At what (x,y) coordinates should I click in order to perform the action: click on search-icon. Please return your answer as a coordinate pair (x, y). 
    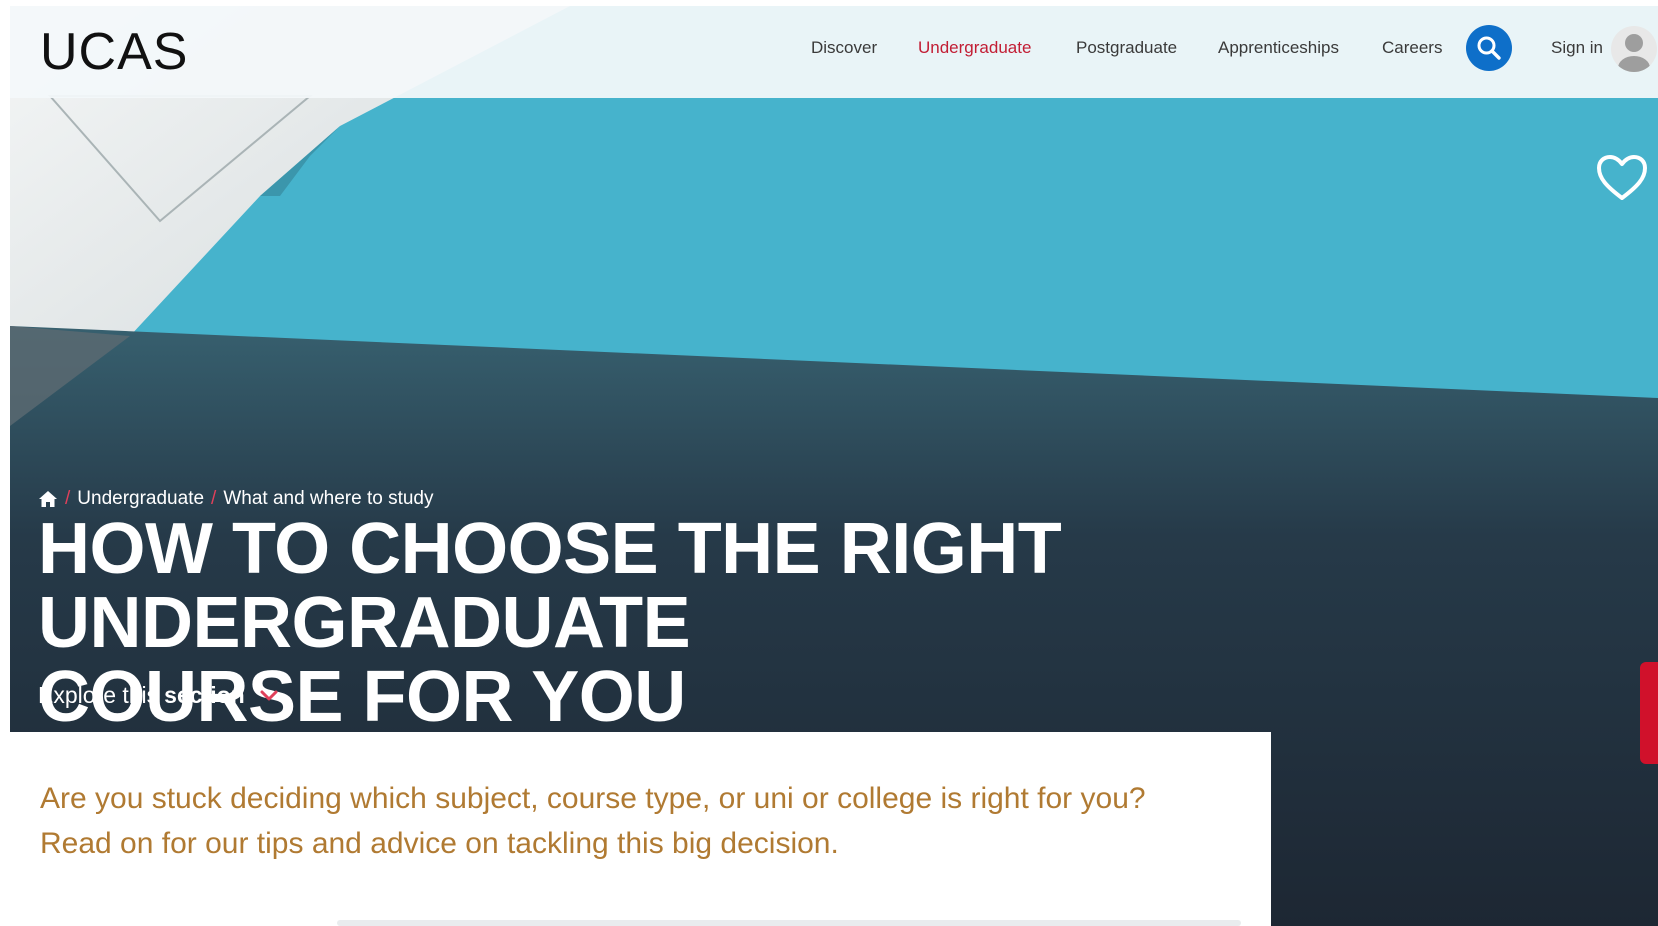
    Looking at the image, I should click on (1489, 48).